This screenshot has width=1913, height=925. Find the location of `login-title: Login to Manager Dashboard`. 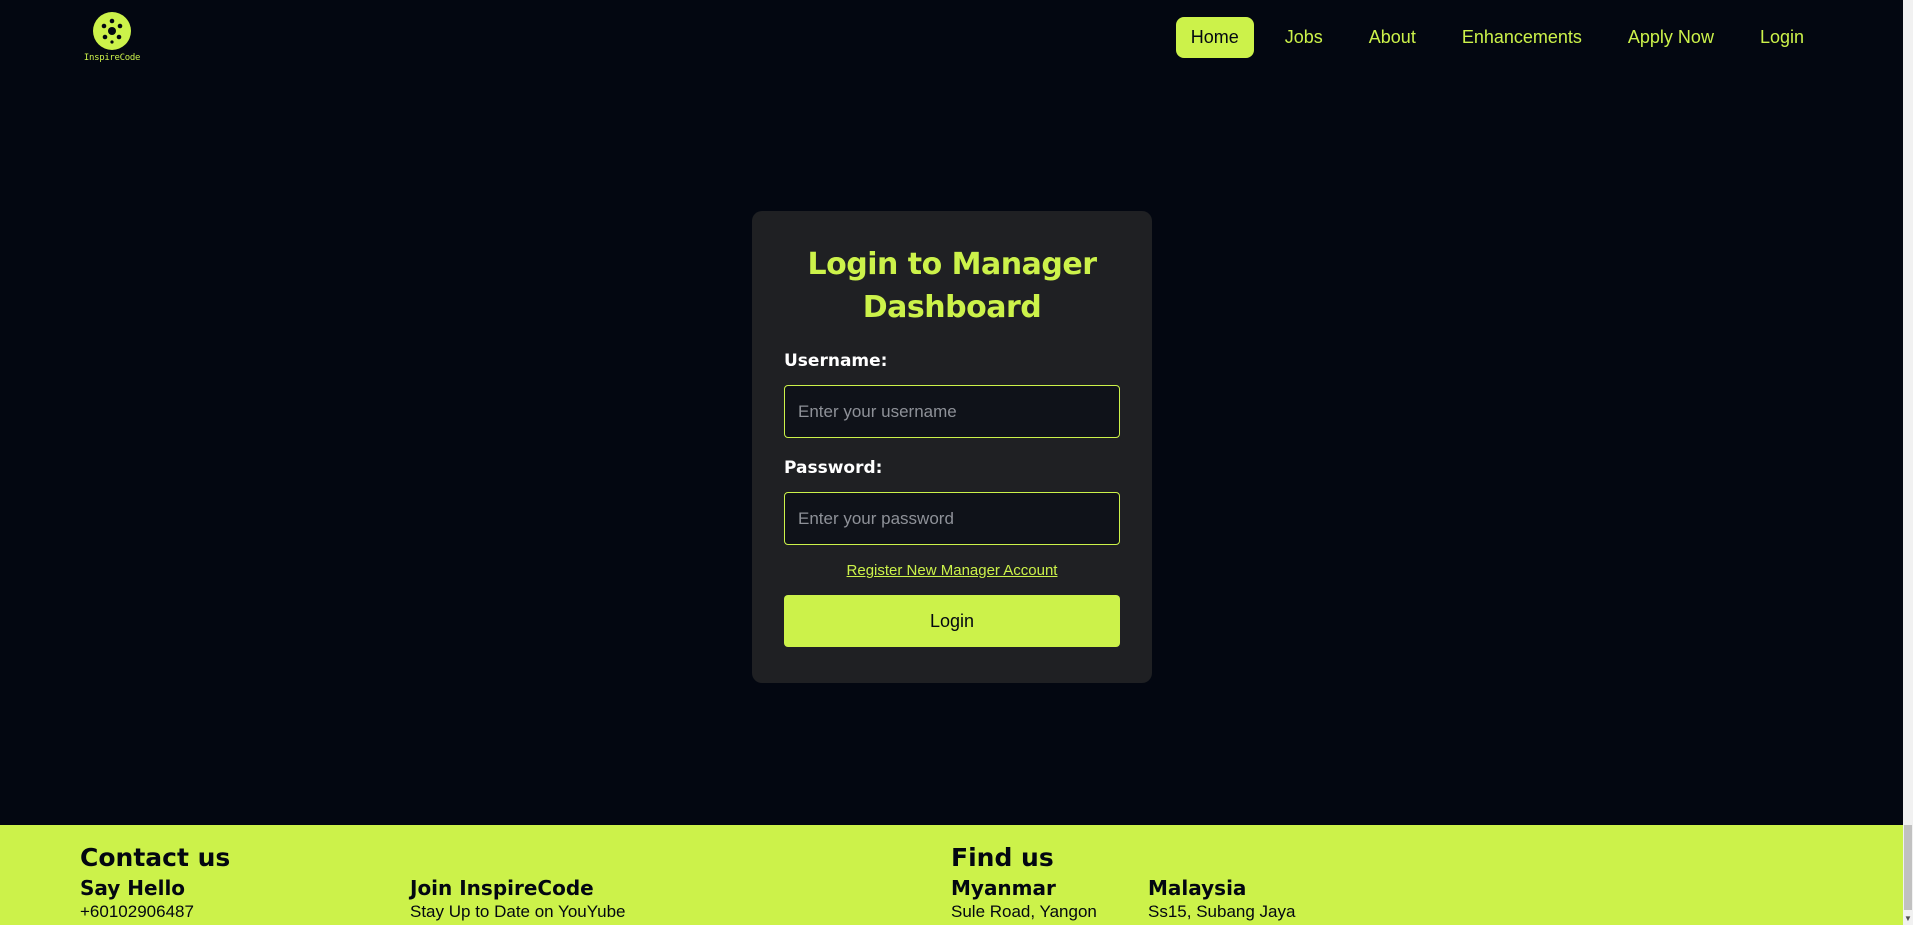

login-title: Login to Manager Dashboard is located at coordinates (952, 286).